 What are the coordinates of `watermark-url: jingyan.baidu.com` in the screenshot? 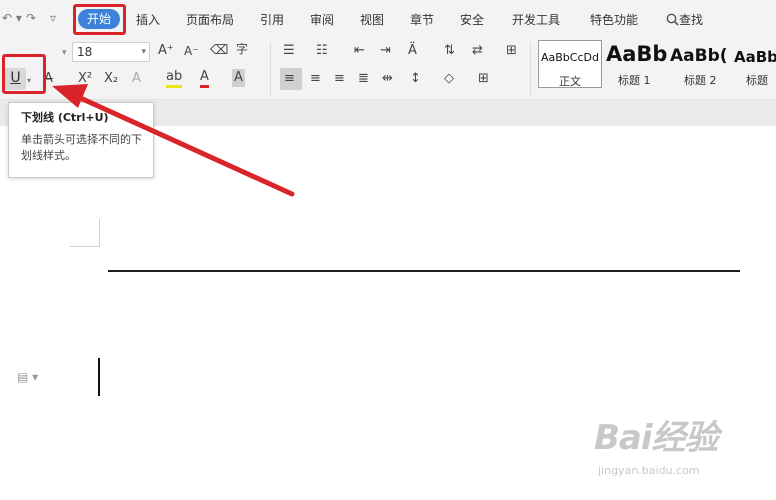 It's located at (649, 470).